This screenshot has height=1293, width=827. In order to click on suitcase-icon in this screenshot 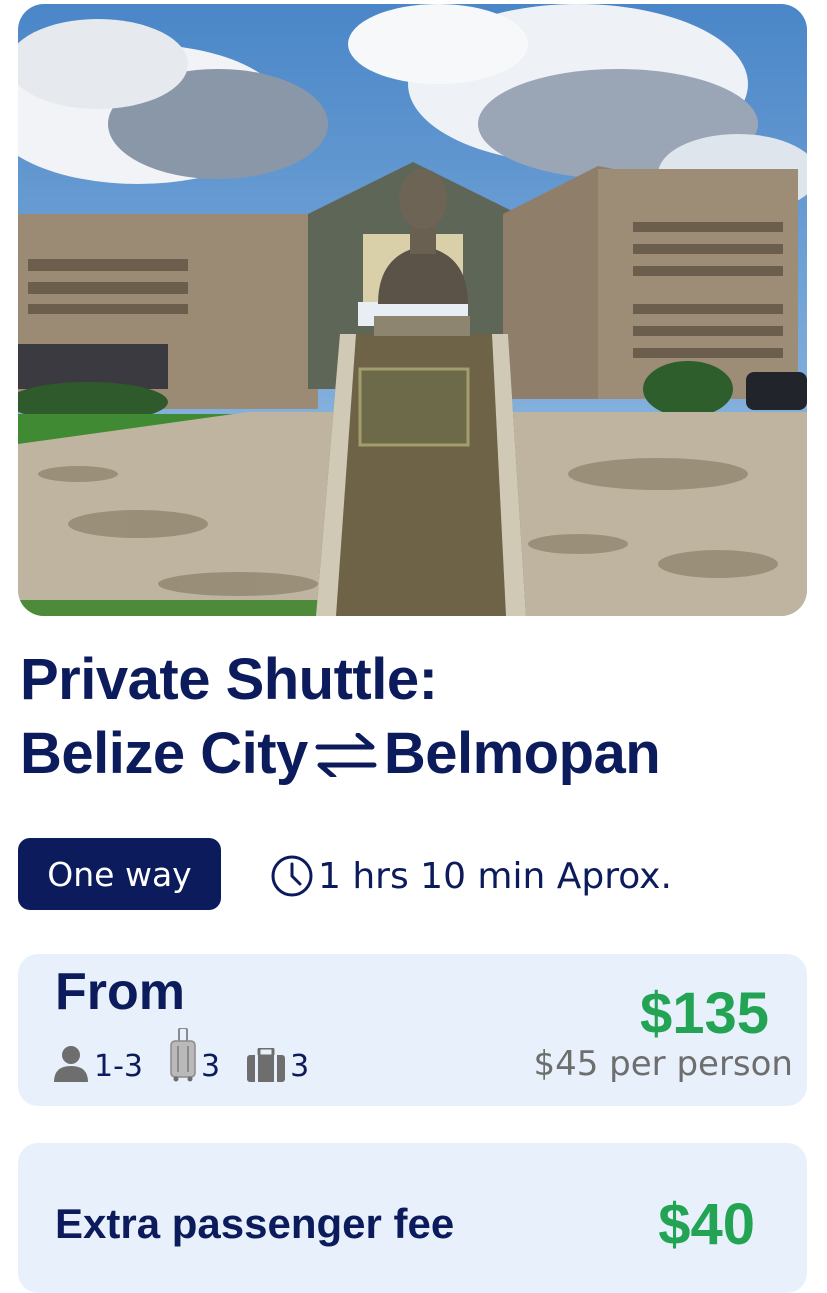, I will do `click(183, 1055)`.